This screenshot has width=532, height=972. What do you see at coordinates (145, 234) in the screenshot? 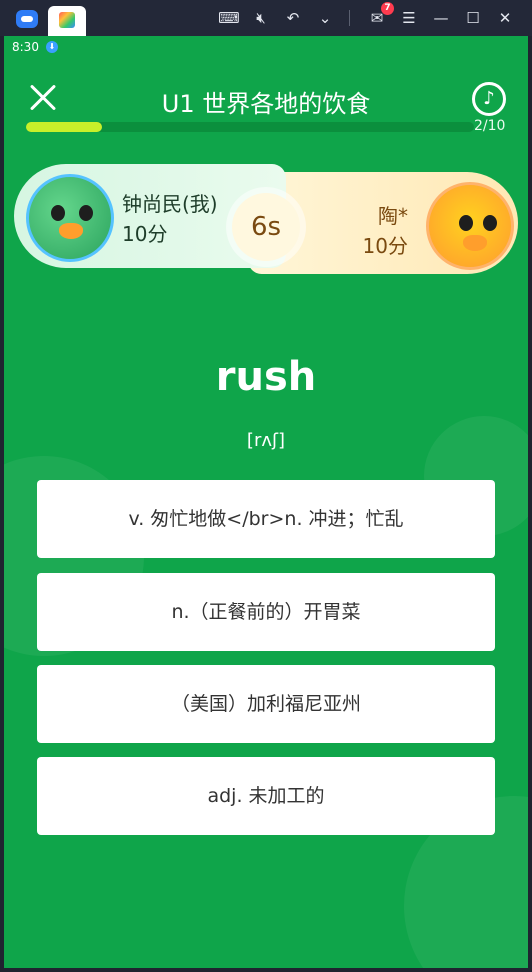
I see `player-score: 10分` at bounding box center [145, 234].